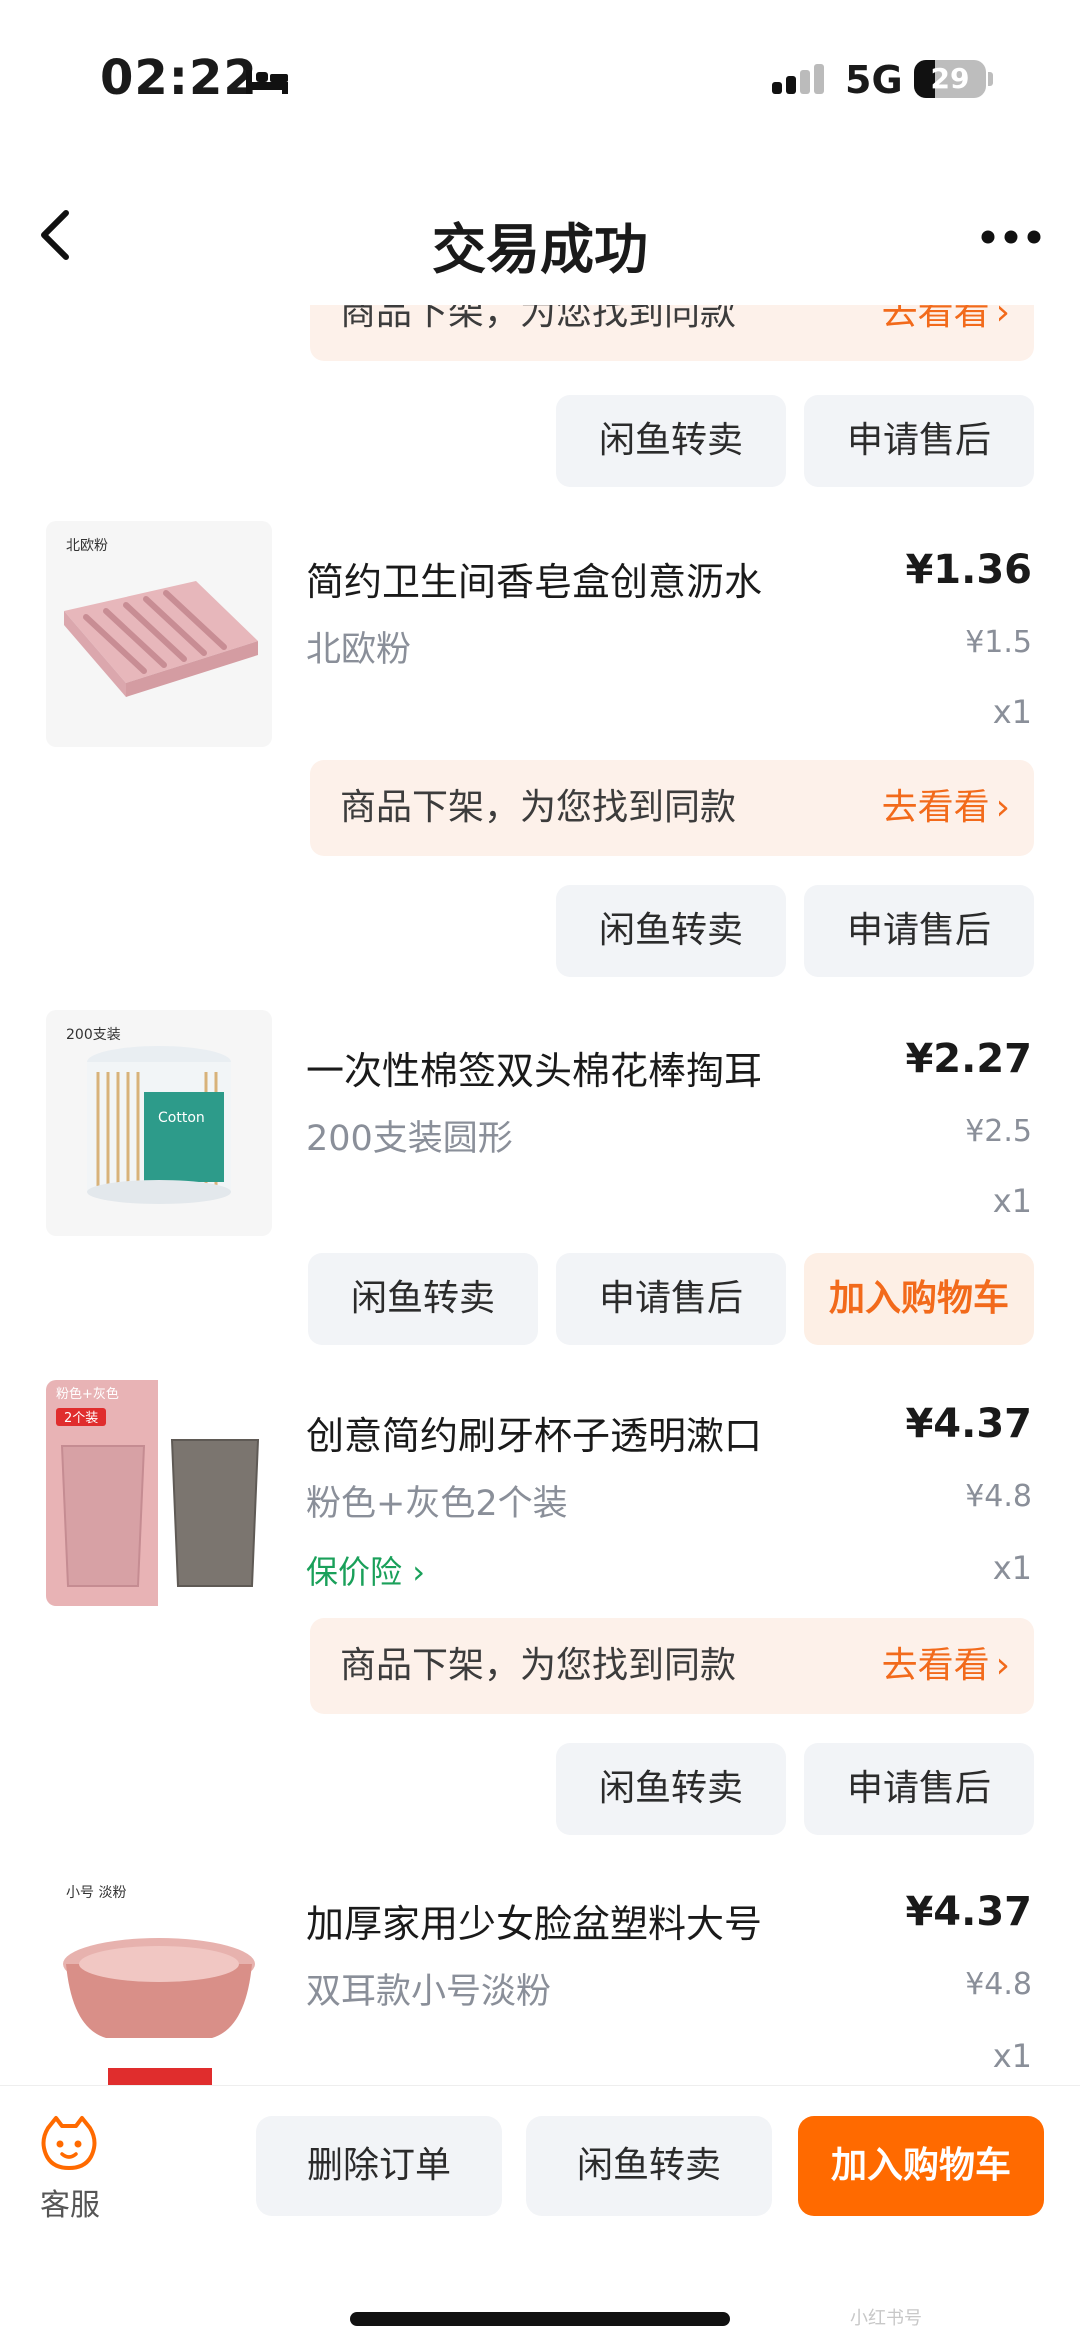 This screenshot has width=1080, height=2339. Describe the element at coordinates (69, 2143) in the screenshot. I see `customer-service-icon` at that location.